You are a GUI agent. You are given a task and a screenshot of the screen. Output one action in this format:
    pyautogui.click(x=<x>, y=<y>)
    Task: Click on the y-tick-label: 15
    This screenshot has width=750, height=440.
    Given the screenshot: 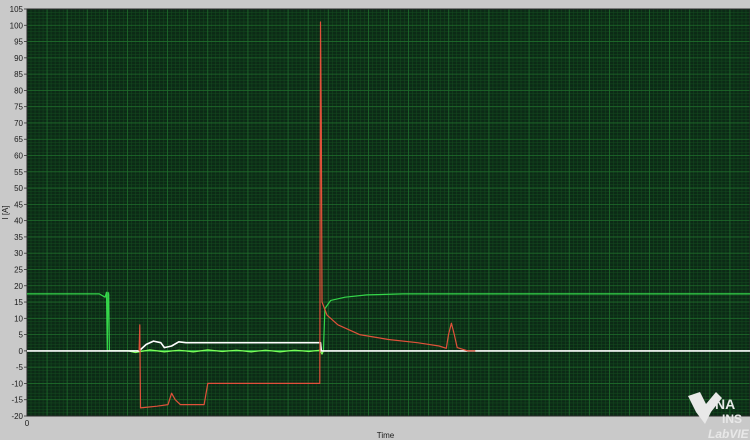 What is the action you would take?
    pyautogui.click(x=18, y=302)
    